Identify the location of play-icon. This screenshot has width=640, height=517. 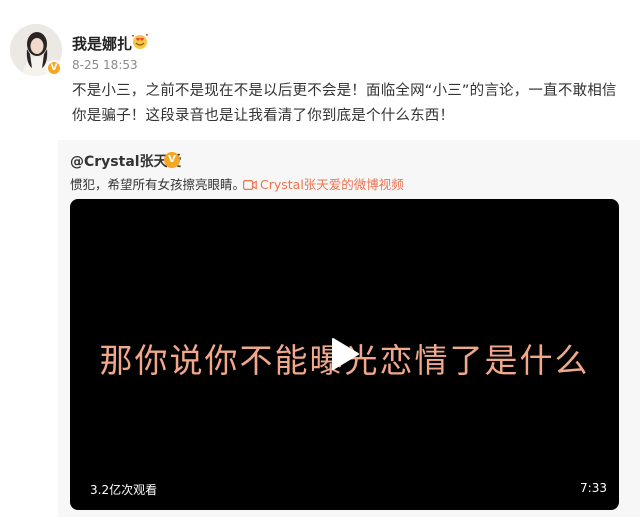
(345, 354).